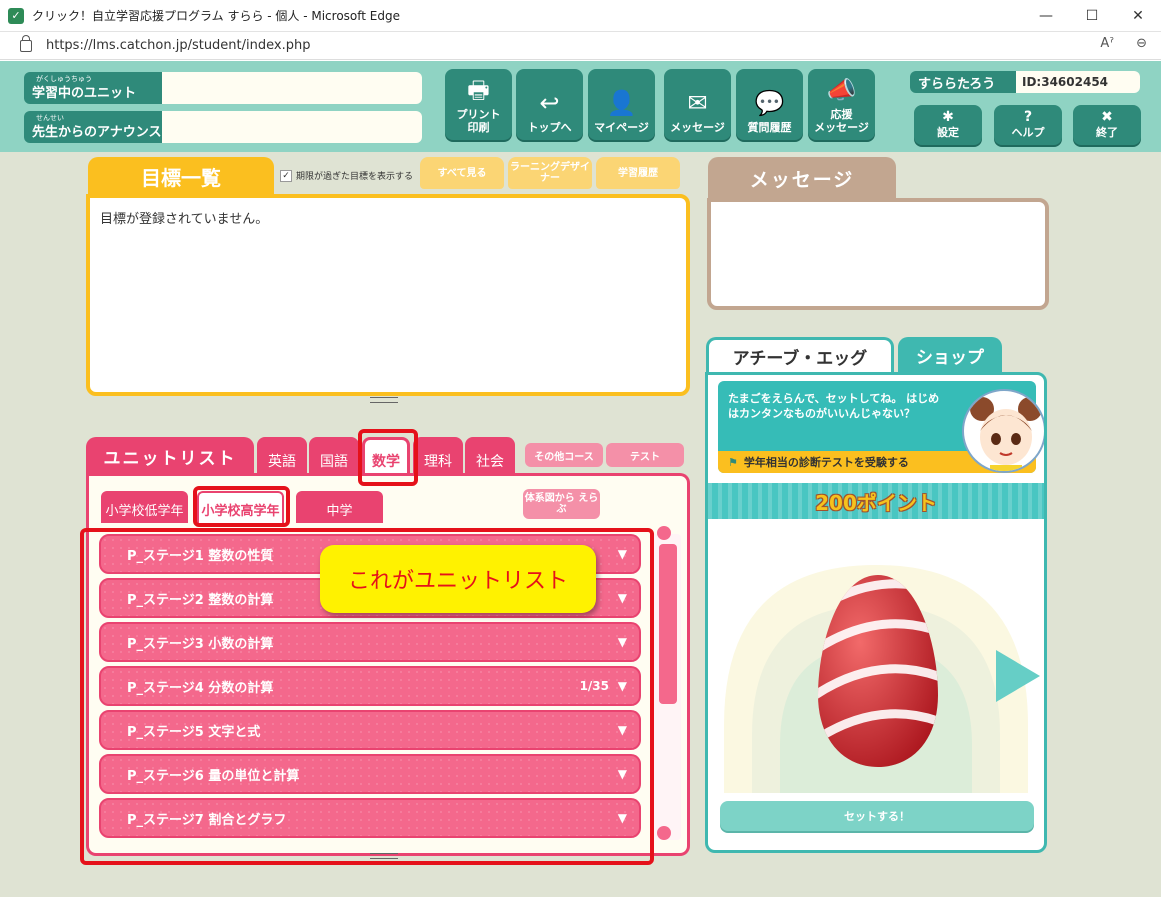  Describe the element at coordinates (948, 117) in the screenshot. I see `gear-icon: ✱` at that location.